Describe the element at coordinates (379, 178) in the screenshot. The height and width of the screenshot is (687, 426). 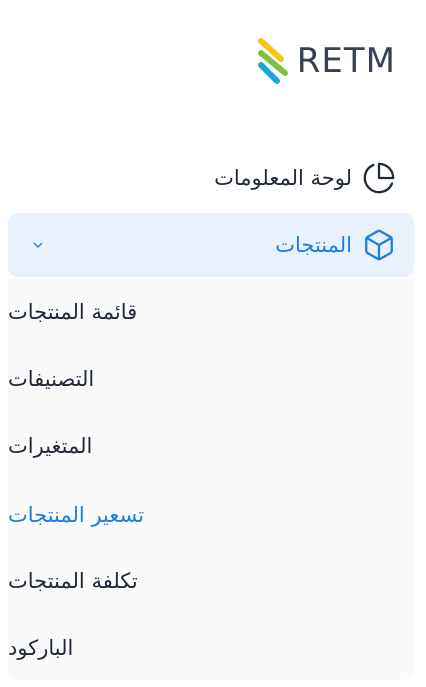
I see `pie-chart-icon` at that location.